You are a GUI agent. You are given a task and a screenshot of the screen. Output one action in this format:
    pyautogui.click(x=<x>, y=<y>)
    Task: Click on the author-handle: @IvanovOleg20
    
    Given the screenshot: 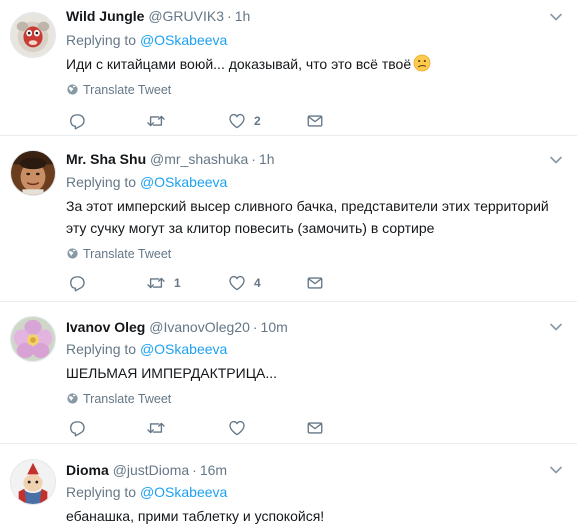 What is the action you would take?
    pyautogui.click(x=199, y=327)
    